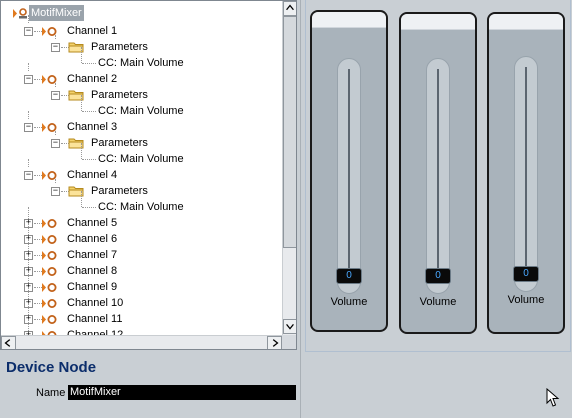  I want to click on name-label: Name, so click(51, 393).